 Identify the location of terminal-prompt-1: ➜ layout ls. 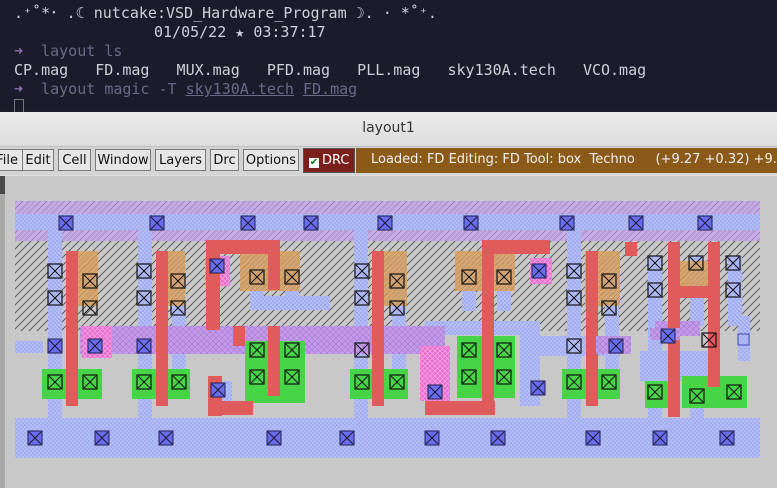
(68, 51).